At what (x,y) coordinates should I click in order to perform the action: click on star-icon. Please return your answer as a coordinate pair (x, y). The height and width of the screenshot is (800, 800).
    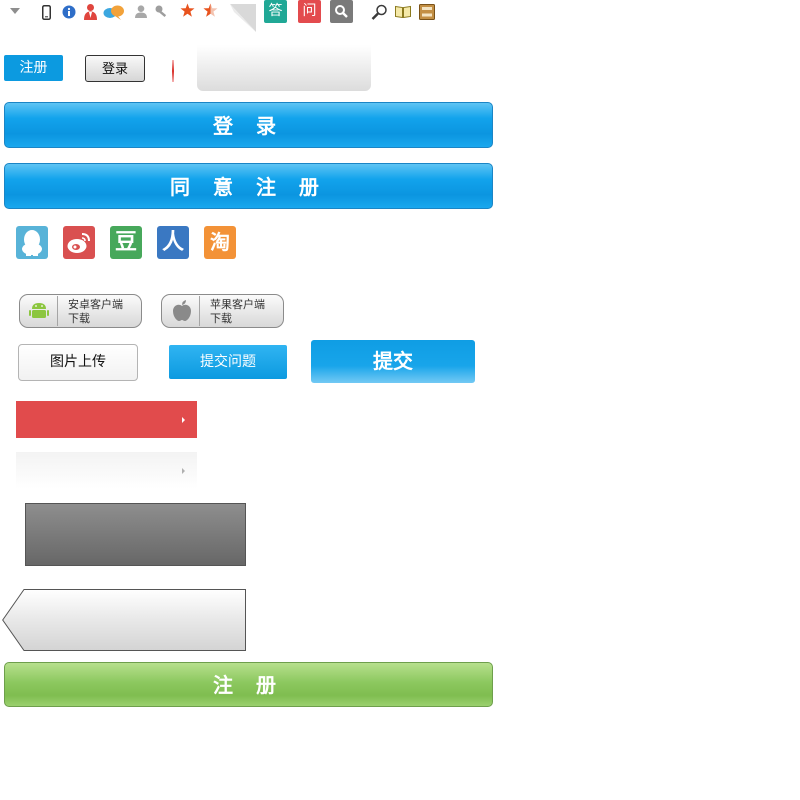
    Looking at the image, I should click on (187, 10).